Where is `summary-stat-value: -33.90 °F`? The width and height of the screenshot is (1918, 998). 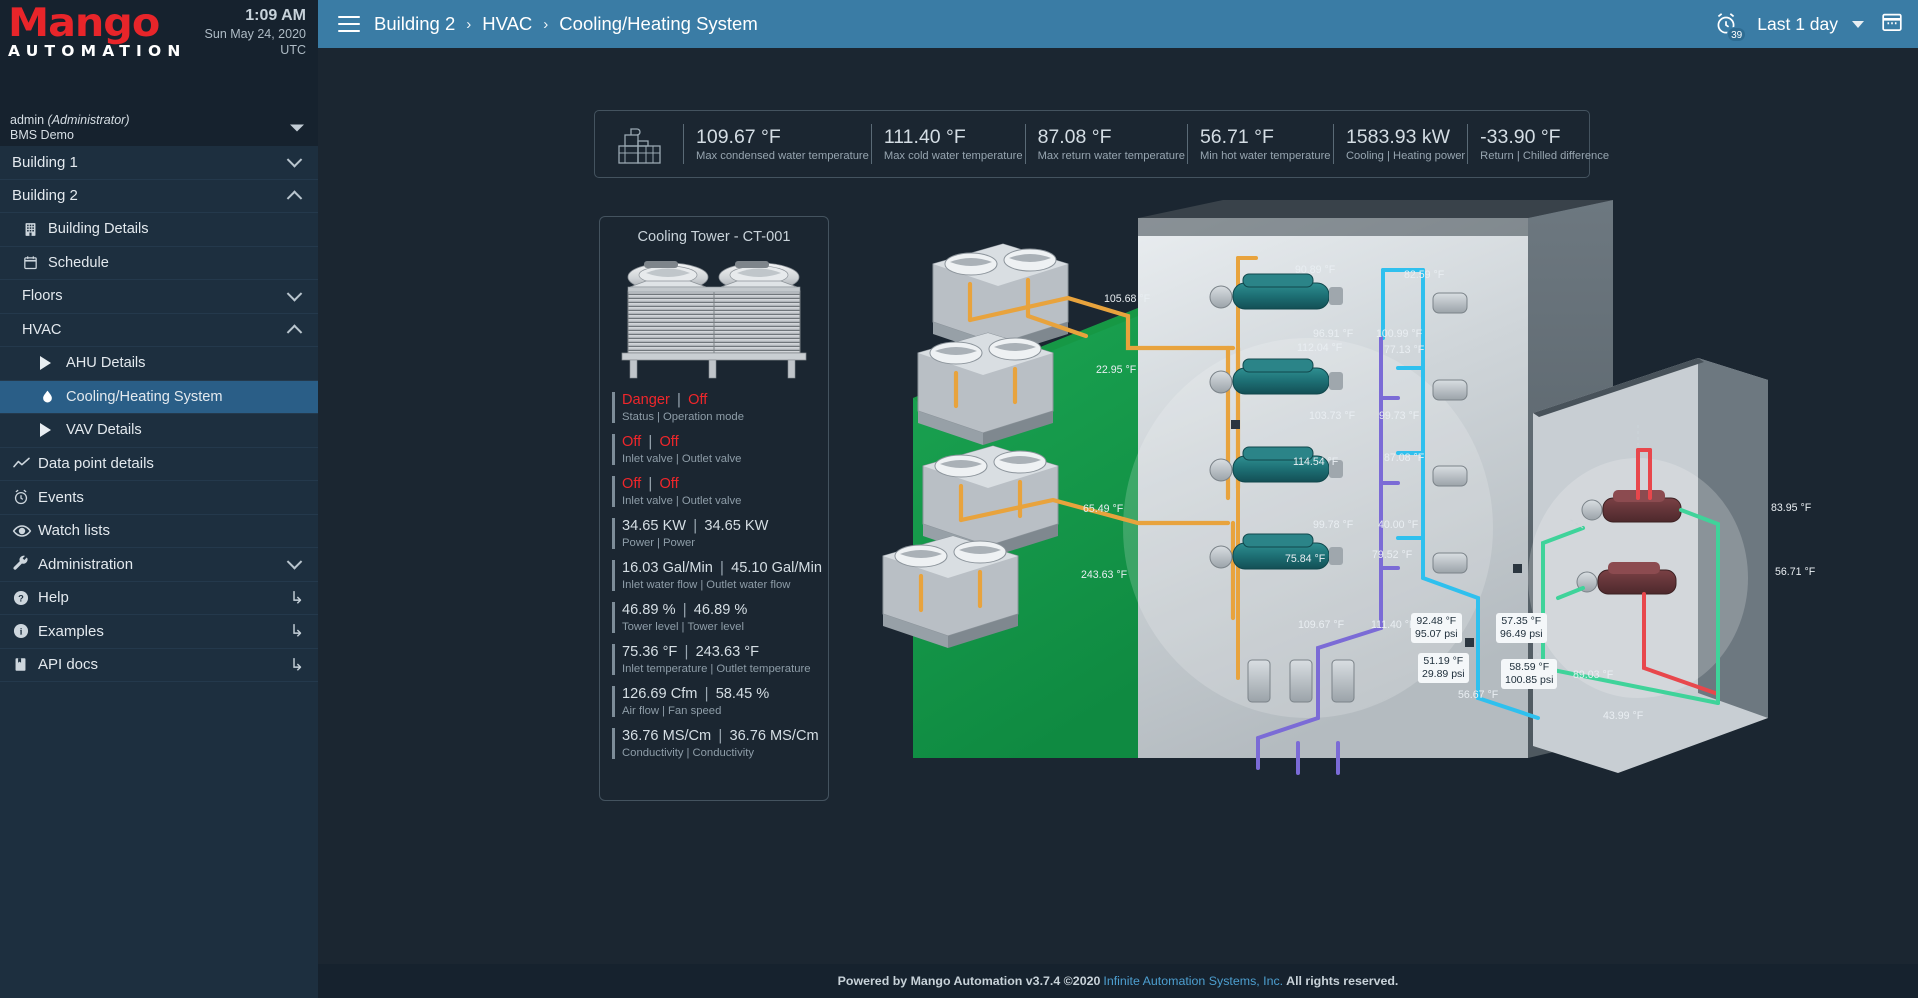 summary-stat-value: -33.90 °F is located at coordinates (1520, 137).